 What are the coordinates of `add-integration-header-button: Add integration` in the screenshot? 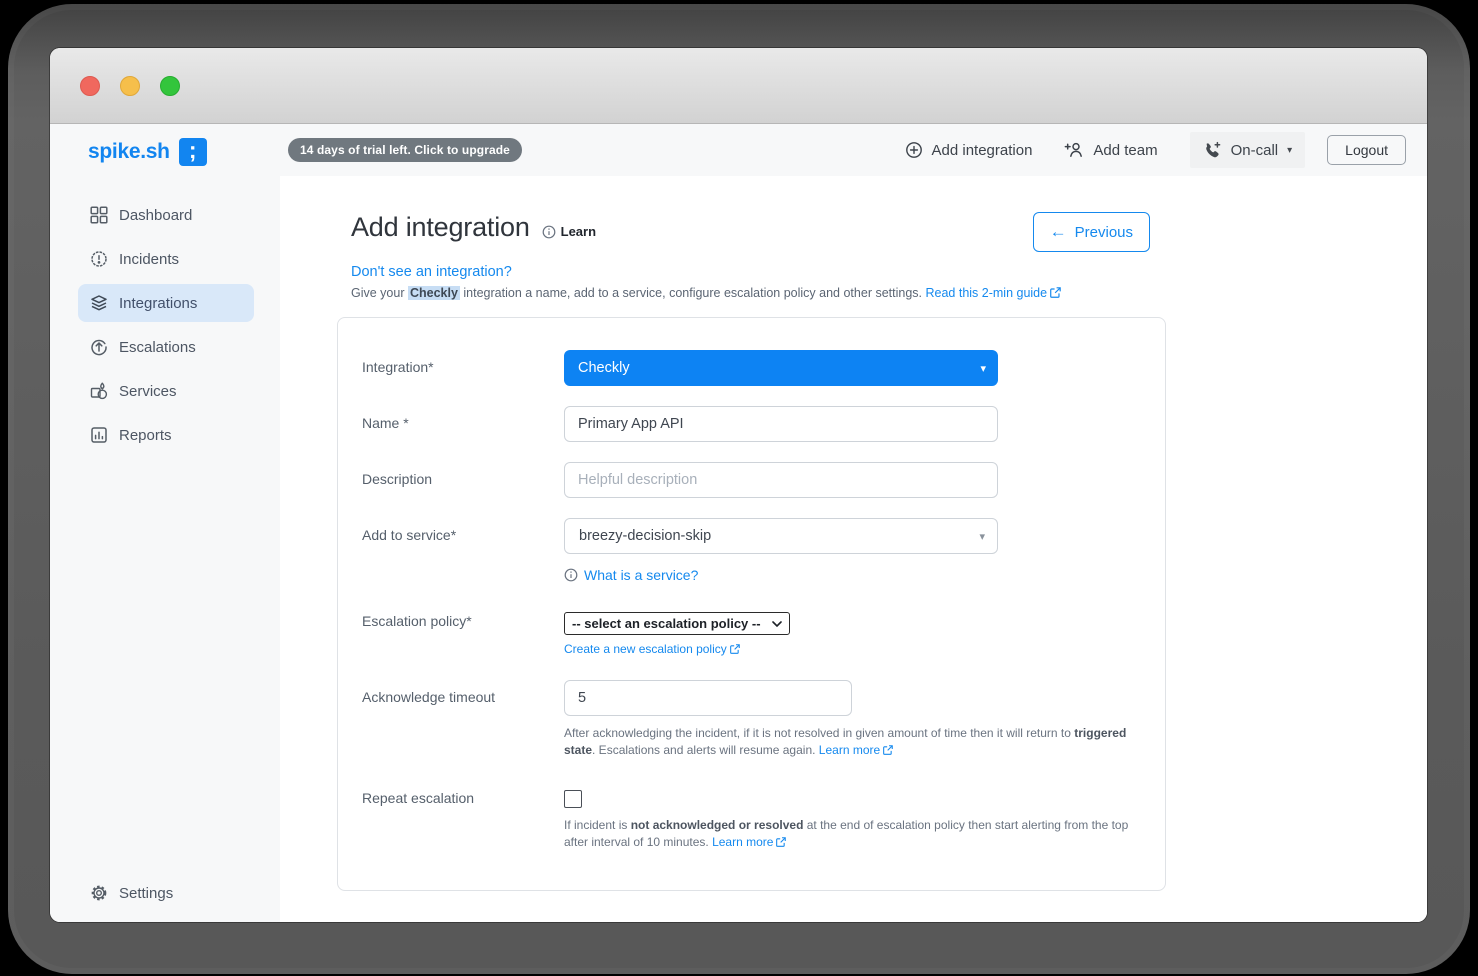 It's located at (968, 150).